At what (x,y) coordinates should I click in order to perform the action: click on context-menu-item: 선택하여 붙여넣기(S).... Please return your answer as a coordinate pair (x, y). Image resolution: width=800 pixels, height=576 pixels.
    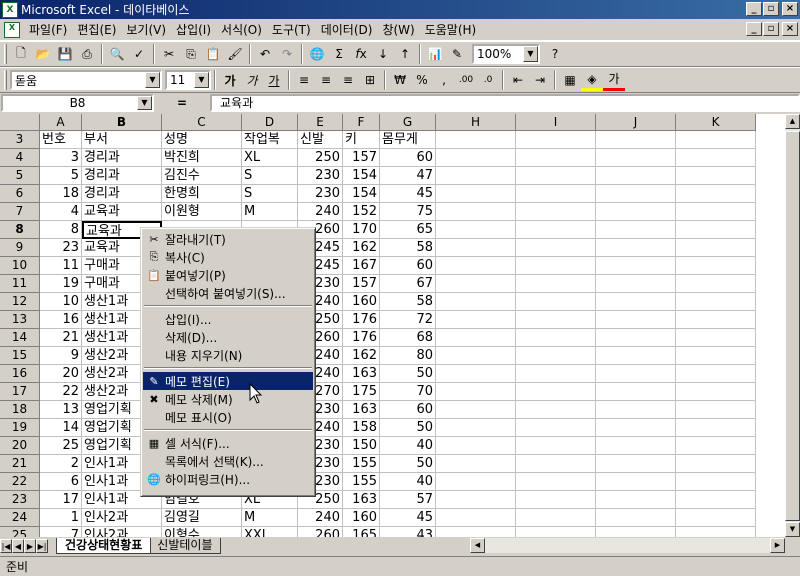
    Looking at the image, I should click on (228, 293).